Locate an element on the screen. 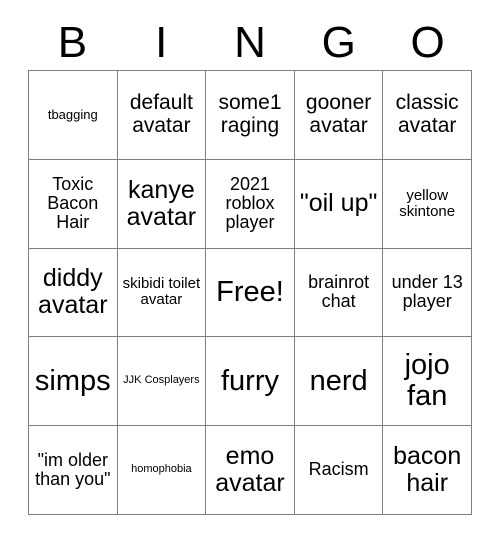  bingo-cell-label: yellow skintone is located at coordinates (427, 203).